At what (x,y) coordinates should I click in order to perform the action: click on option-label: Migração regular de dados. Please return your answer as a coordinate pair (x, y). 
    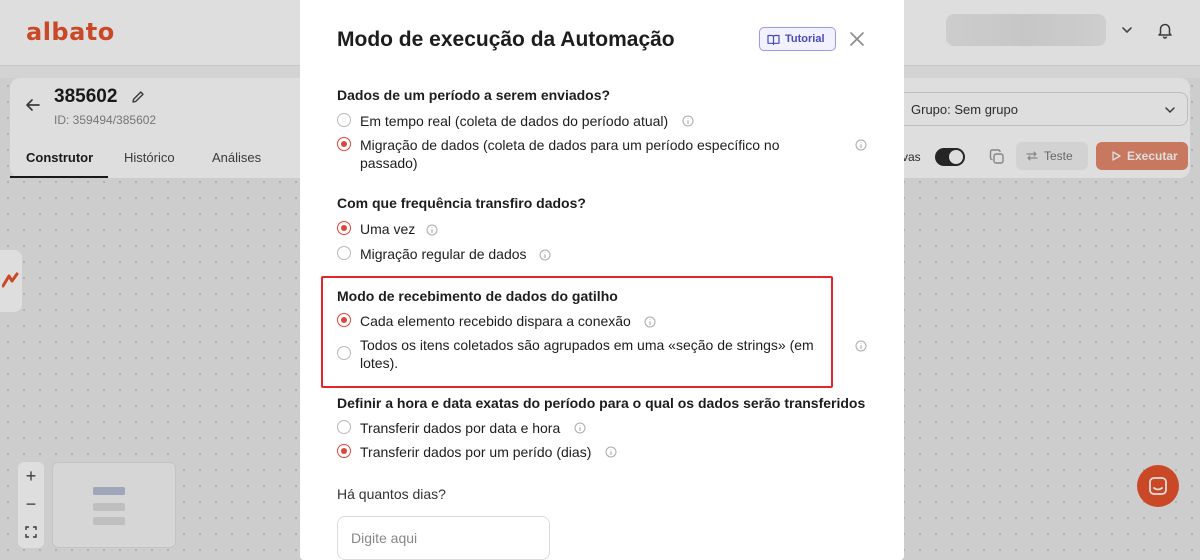
    Looking at the image, I should click on (443, 254).